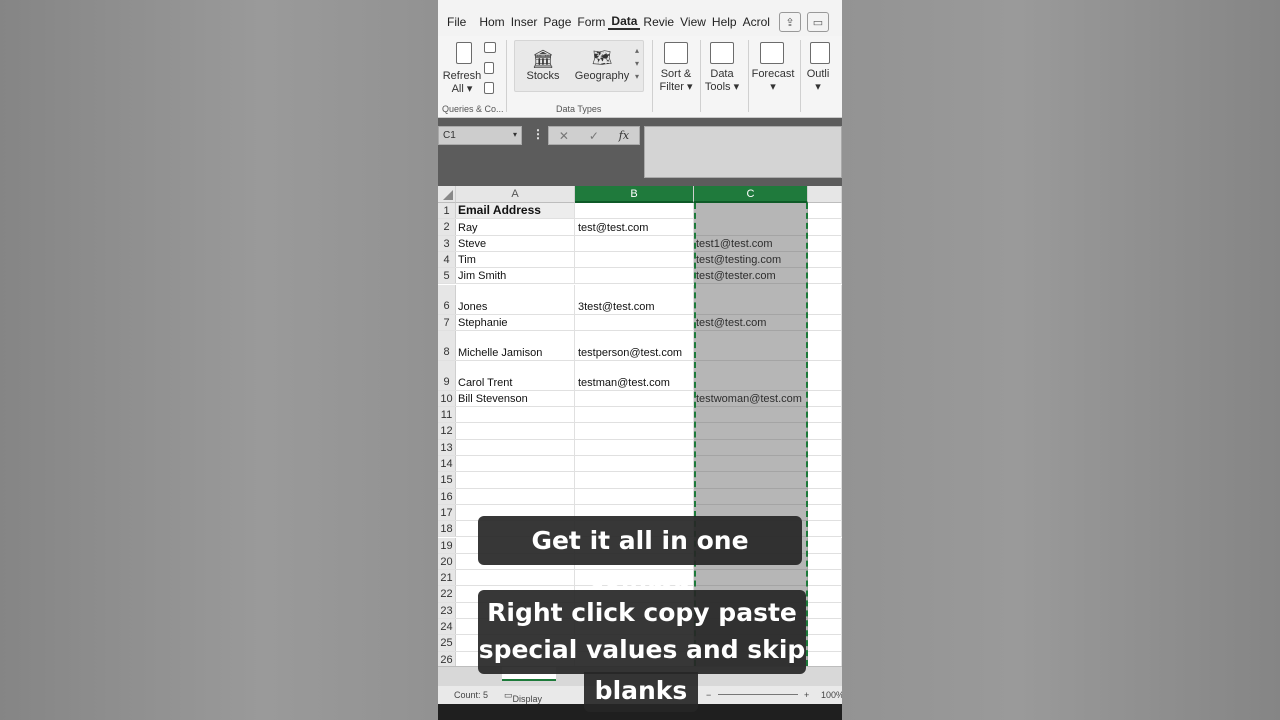 The height and width of the screenshot is (720, 1280). Describe the element at coordinates (447, 431) in the screenshot. I see `row-header: 12` at that location.